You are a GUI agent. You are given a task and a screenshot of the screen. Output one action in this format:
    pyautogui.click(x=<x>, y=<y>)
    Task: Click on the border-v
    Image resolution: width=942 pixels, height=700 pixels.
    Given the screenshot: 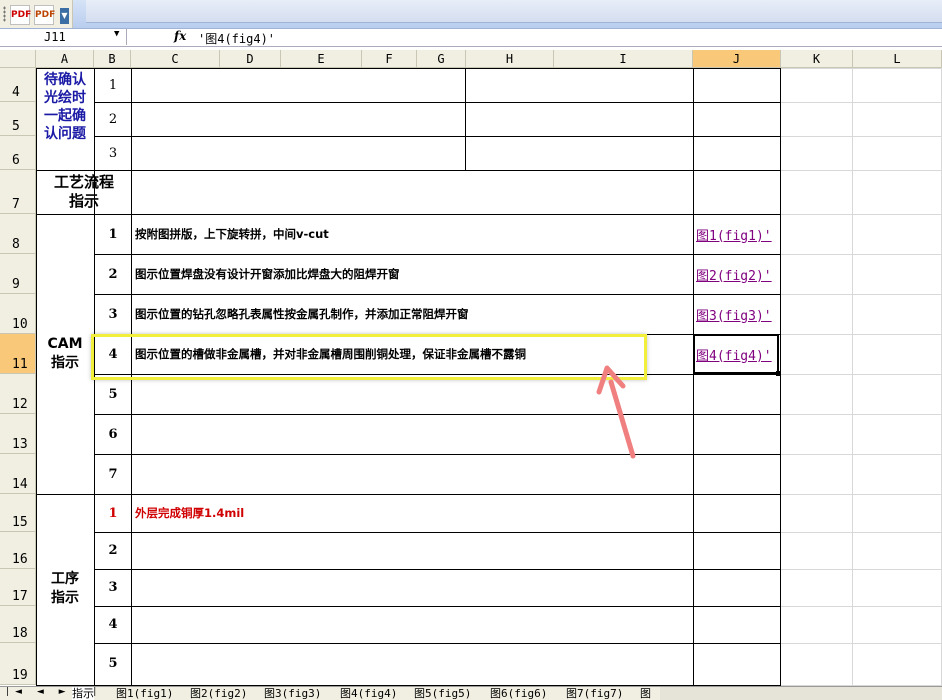 What is the action you would take?
    pyautogui.click(x=780, y=376)
    